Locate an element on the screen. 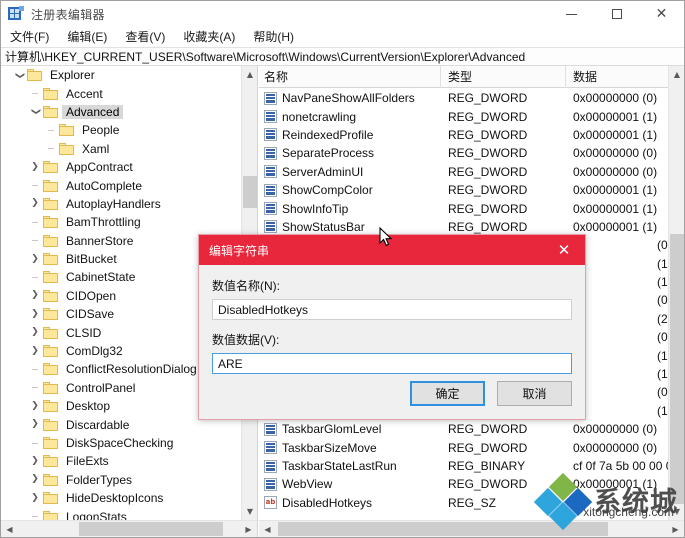 The width and height of the screenshot is (685, 538). minimize-button is located at coordinates (571, 14).